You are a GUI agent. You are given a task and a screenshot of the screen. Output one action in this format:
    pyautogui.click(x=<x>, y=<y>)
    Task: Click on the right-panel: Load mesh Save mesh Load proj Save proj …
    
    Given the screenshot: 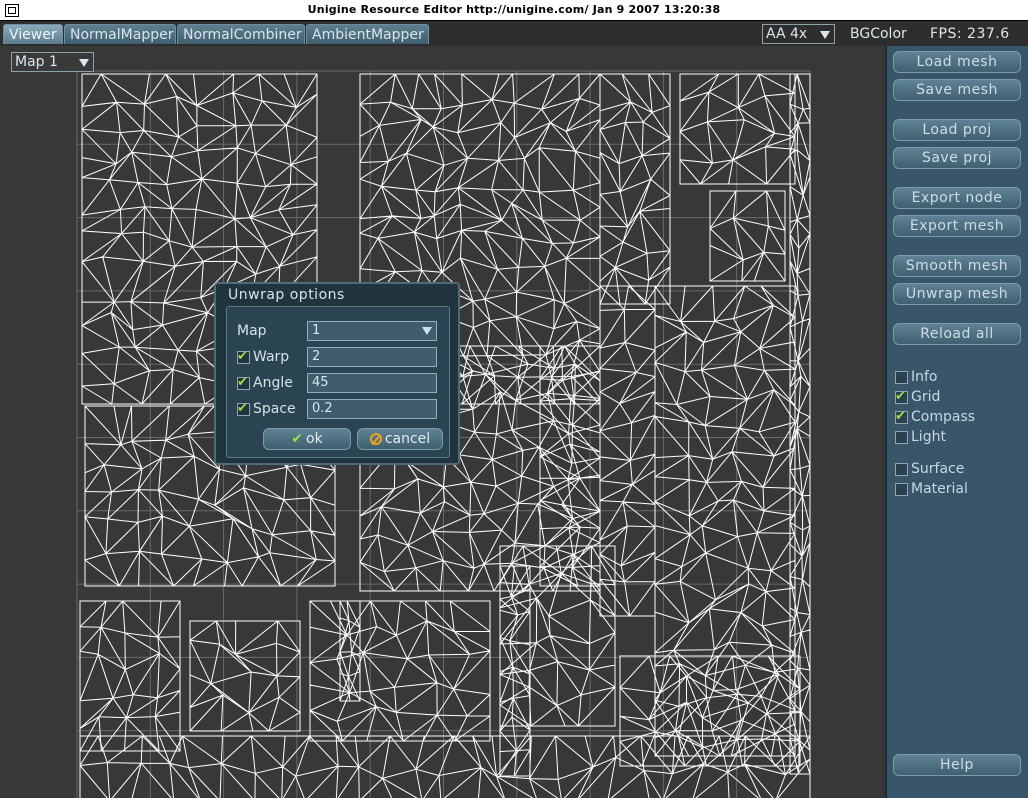 What is the action you would take?
    pyautogui.click(x=956, y=422)
    